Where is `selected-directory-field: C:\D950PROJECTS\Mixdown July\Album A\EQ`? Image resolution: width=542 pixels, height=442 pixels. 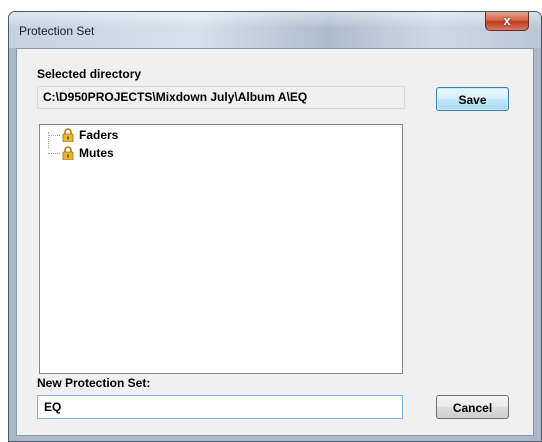 selected-directory-field: C:\D950PROJECTS\Mixdown July\Album A\EQ is located at coordinates (221, 97).